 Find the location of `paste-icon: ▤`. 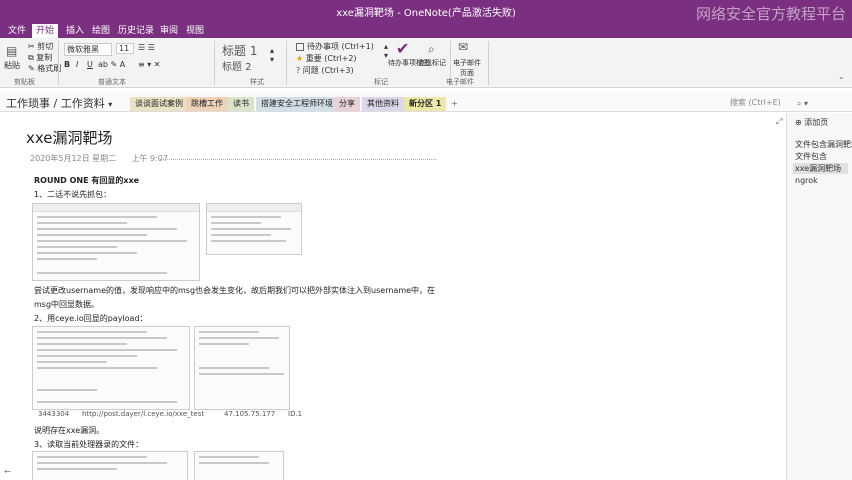

paste-icon: ▤ is located at coordinates (11, 51).